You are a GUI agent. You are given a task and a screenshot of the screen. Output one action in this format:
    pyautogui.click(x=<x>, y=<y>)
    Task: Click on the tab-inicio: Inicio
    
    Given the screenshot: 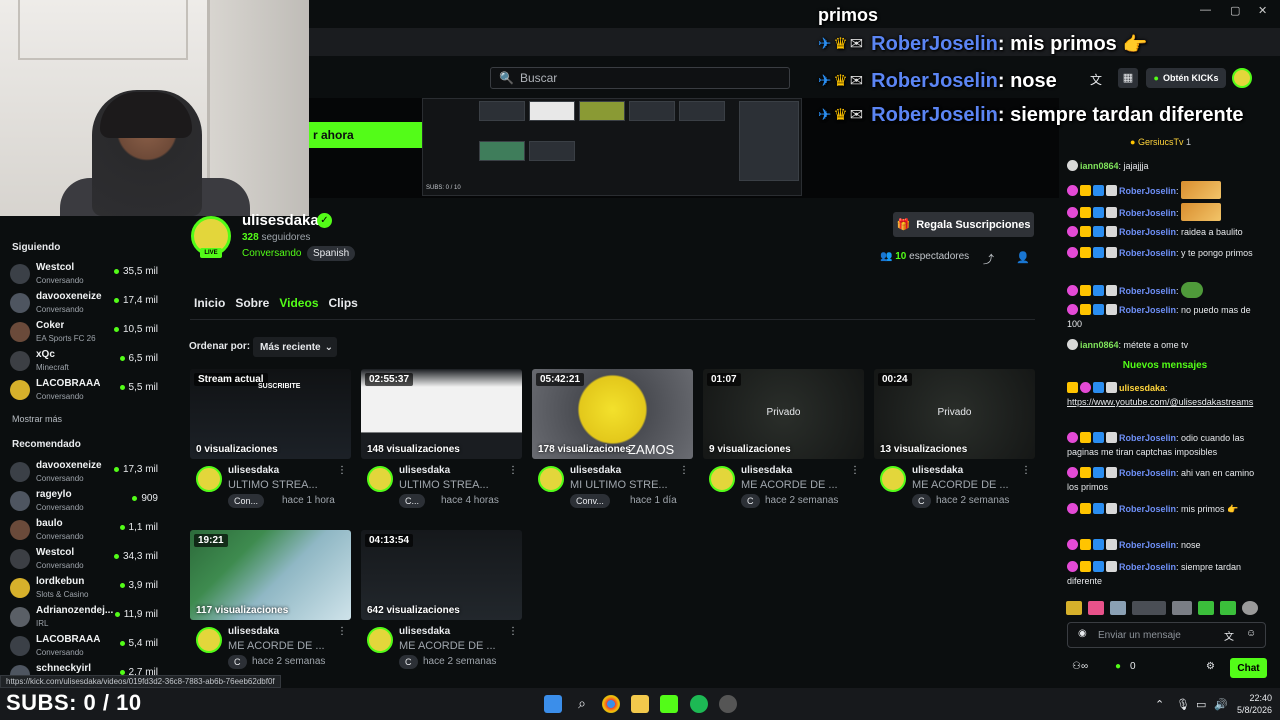 What is the action you would take?
    pyautogui.click(x=209, y=303)
    